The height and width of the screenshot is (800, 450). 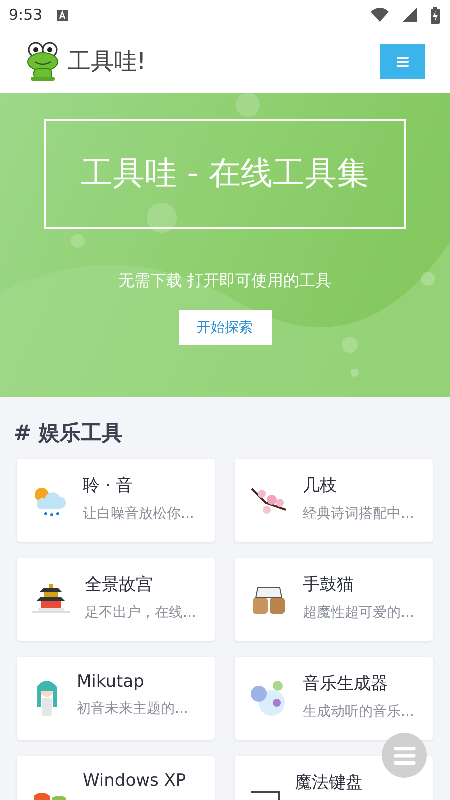 I want to click on tool-title: 几枝, so click(x=320, y=486).